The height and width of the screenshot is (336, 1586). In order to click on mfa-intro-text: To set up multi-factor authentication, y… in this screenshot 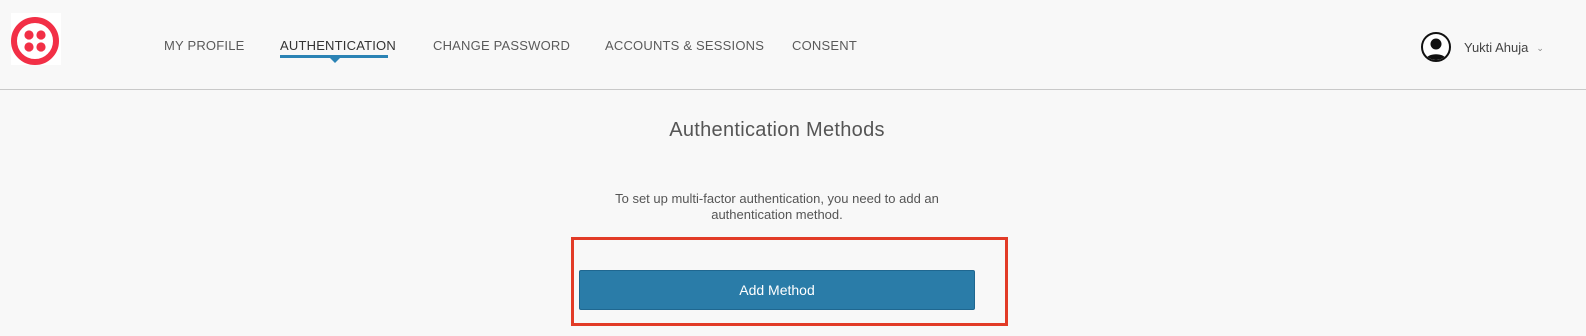, I will do `click(777, 206)`.